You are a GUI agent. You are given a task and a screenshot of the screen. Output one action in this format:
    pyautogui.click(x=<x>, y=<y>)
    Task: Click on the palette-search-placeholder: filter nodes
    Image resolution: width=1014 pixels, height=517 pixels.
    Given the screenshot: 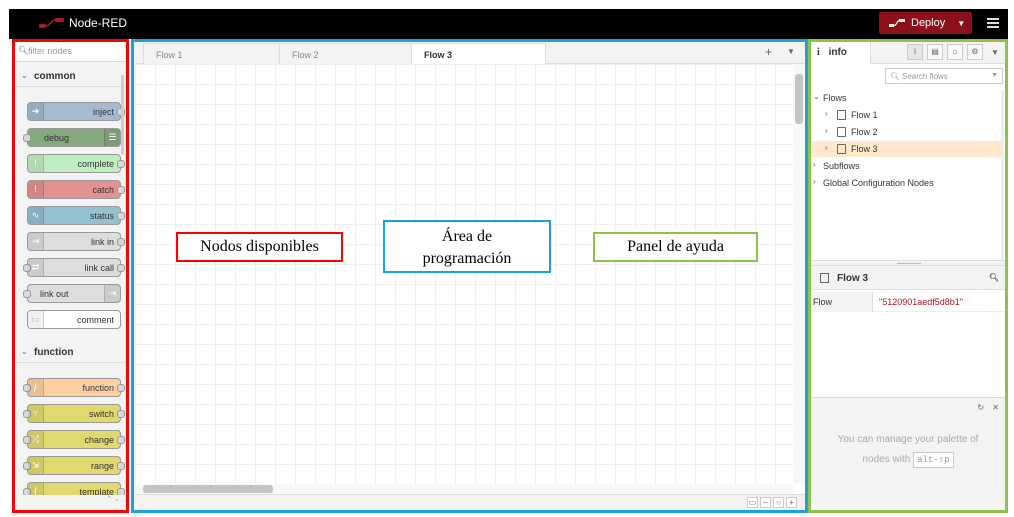 What is the action you would take?
    pyautogui.click(x=50, y=51)
    